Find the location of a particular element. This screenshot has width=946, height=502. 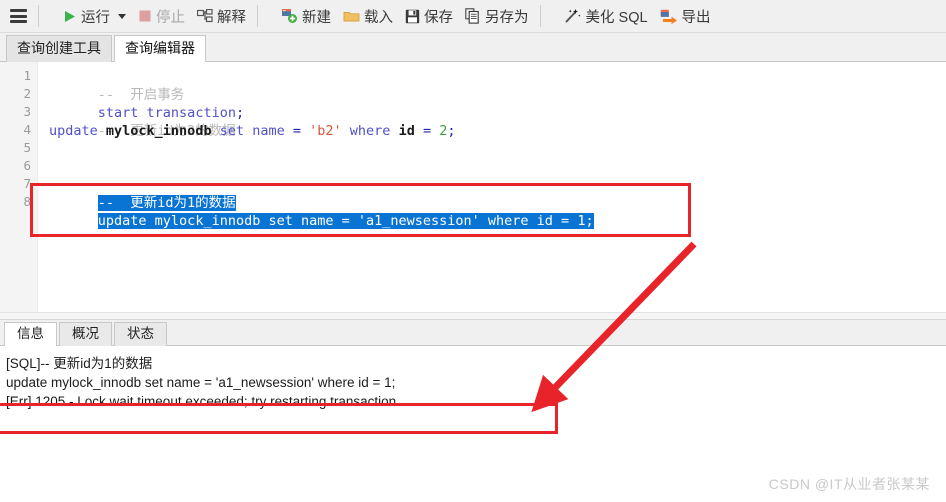

main-toolbar: 运行 停止 解释 新建 载入 保存 另存为 美化 SQL 导出 is located at coordinates (473, 16).